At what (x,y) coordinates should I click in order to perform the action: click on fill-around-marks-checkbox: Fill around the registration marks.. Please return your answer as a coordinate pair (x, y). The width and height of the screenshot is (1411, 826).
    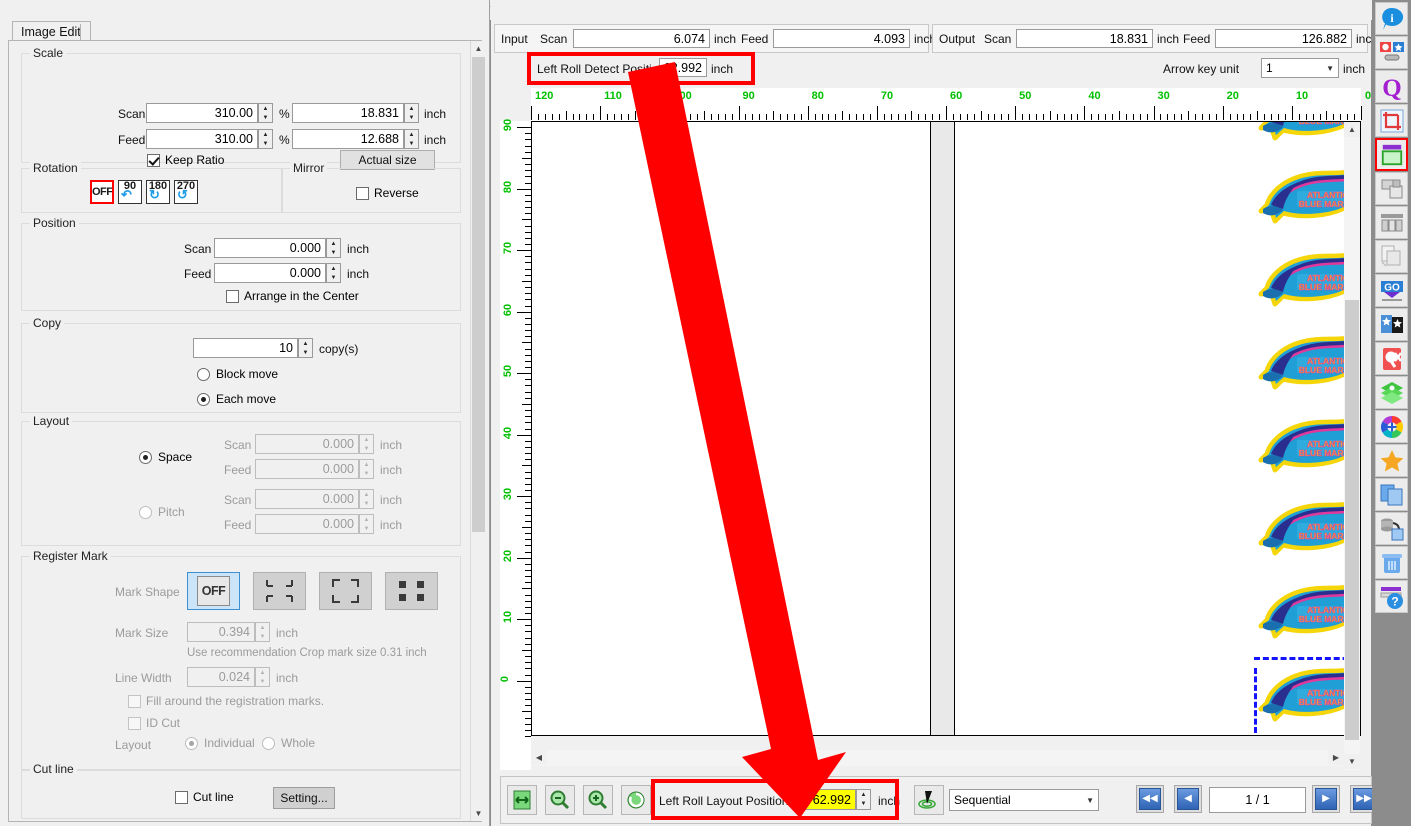
    Looking at the image, I should click on (226, 701).